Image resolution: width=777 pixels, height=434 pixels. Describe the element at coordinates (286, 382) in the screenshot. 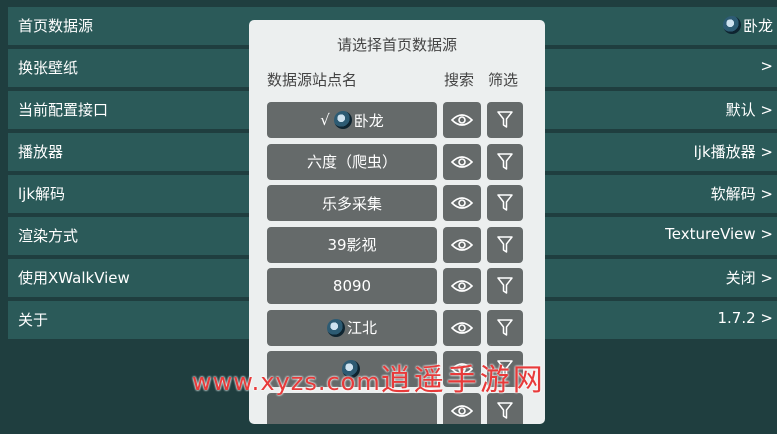

I see `watermark-url: www.xyzs.com` at that location.